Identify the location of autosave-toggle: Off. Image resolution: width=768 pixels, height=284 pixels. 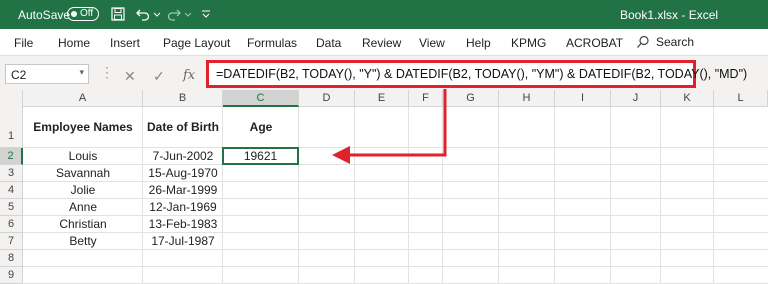
(83, 14).